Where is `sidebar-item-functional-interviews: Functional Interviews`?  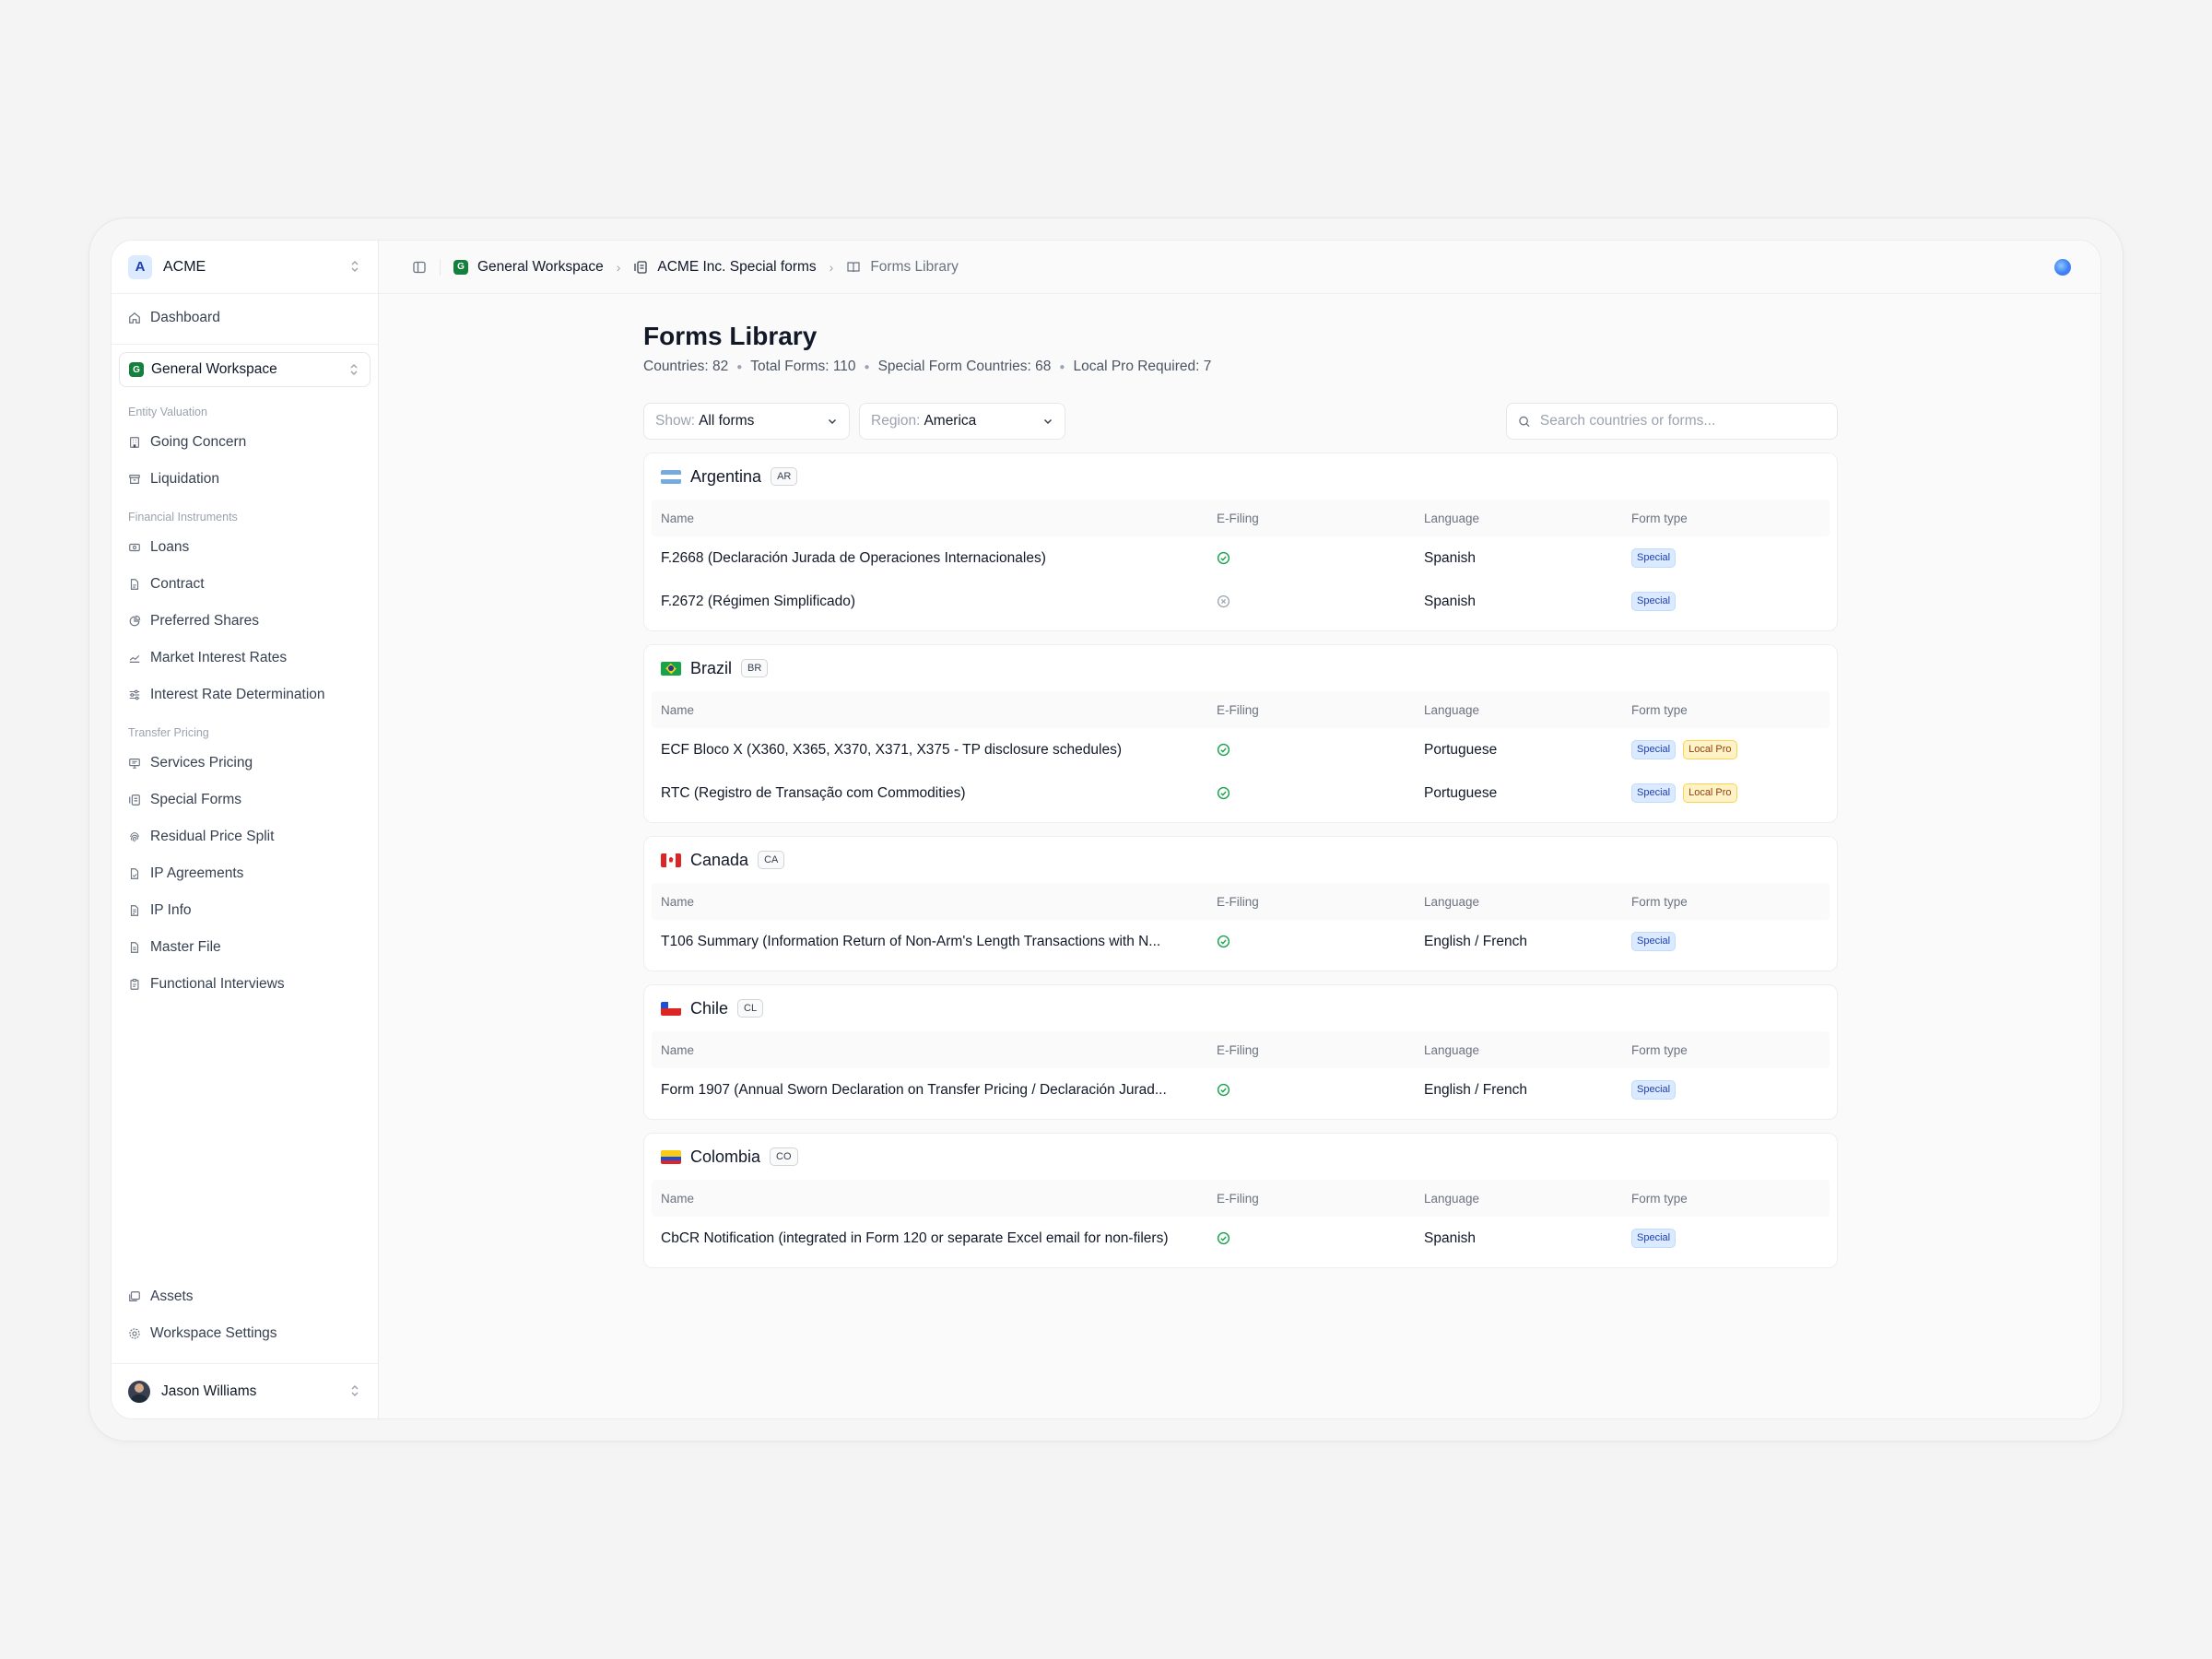
sidebar-item-functional-interviews: Functional Interviews is located at coordinates (245, 984).